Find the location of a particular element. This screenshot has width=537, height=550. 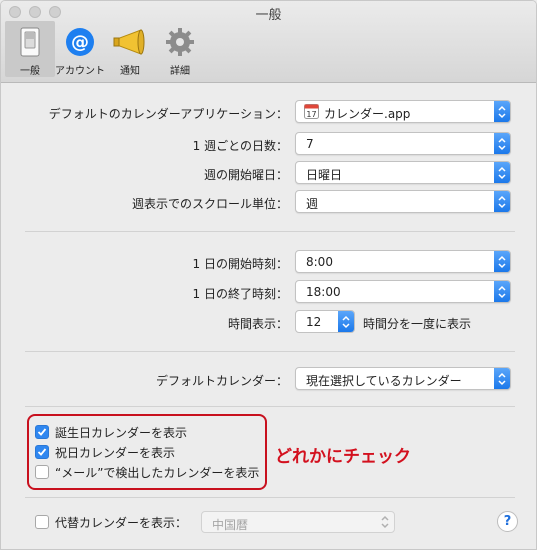

default-calendar-label: デフォルトカレンダー： is located at coordinates (221, 381).